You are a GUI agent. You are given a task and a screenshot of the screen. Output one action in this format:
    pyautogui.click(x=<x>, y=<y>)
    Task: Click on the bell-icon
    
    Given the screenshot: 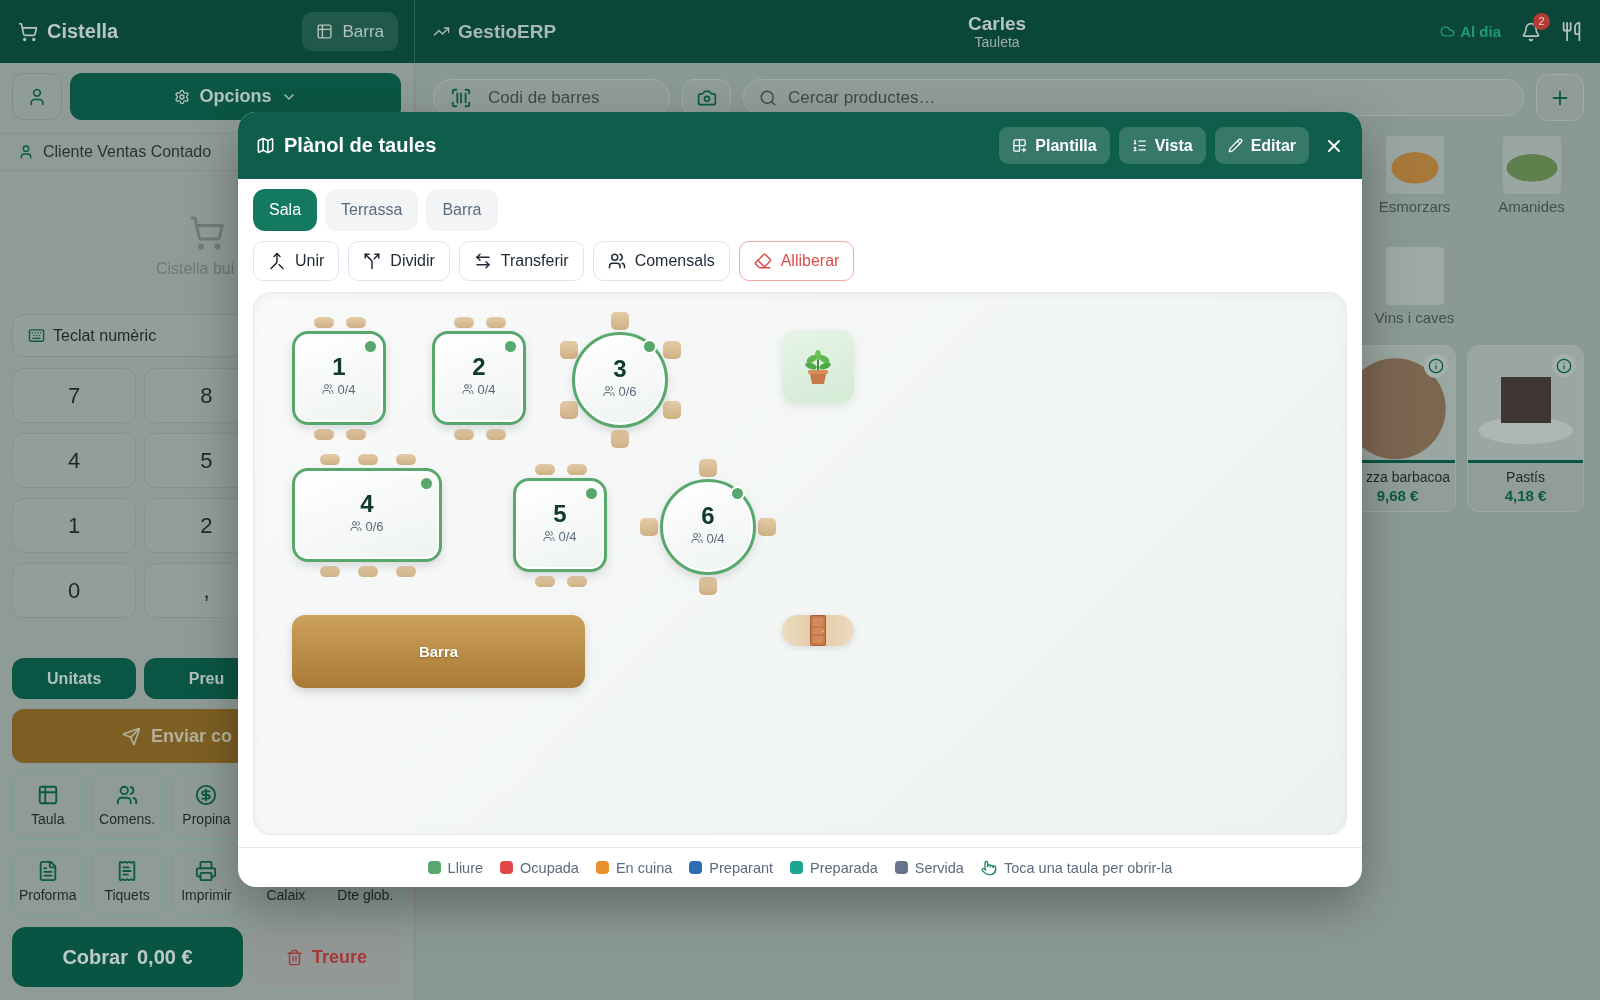 What is the action you would take?
    pyautogui.click(x=1531, y=31)
    